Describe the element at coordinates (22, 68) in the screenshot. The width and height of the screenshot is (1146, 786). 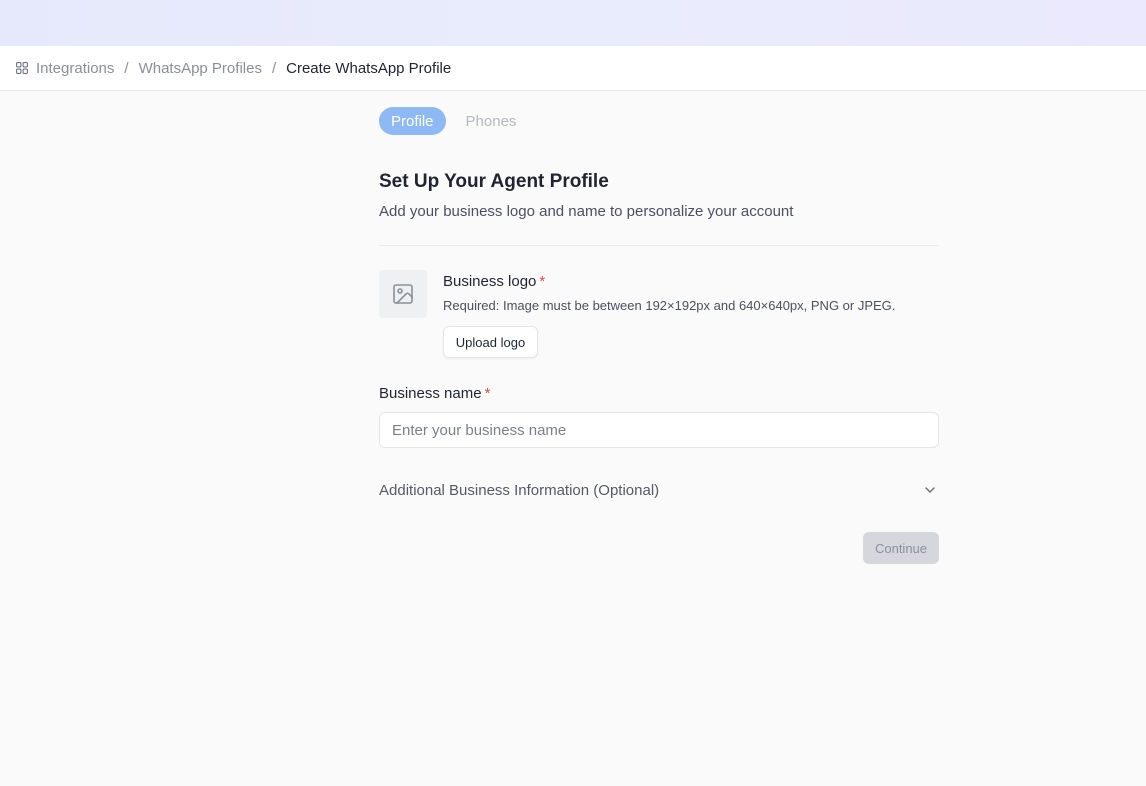
I see `grid-icon` at that location.